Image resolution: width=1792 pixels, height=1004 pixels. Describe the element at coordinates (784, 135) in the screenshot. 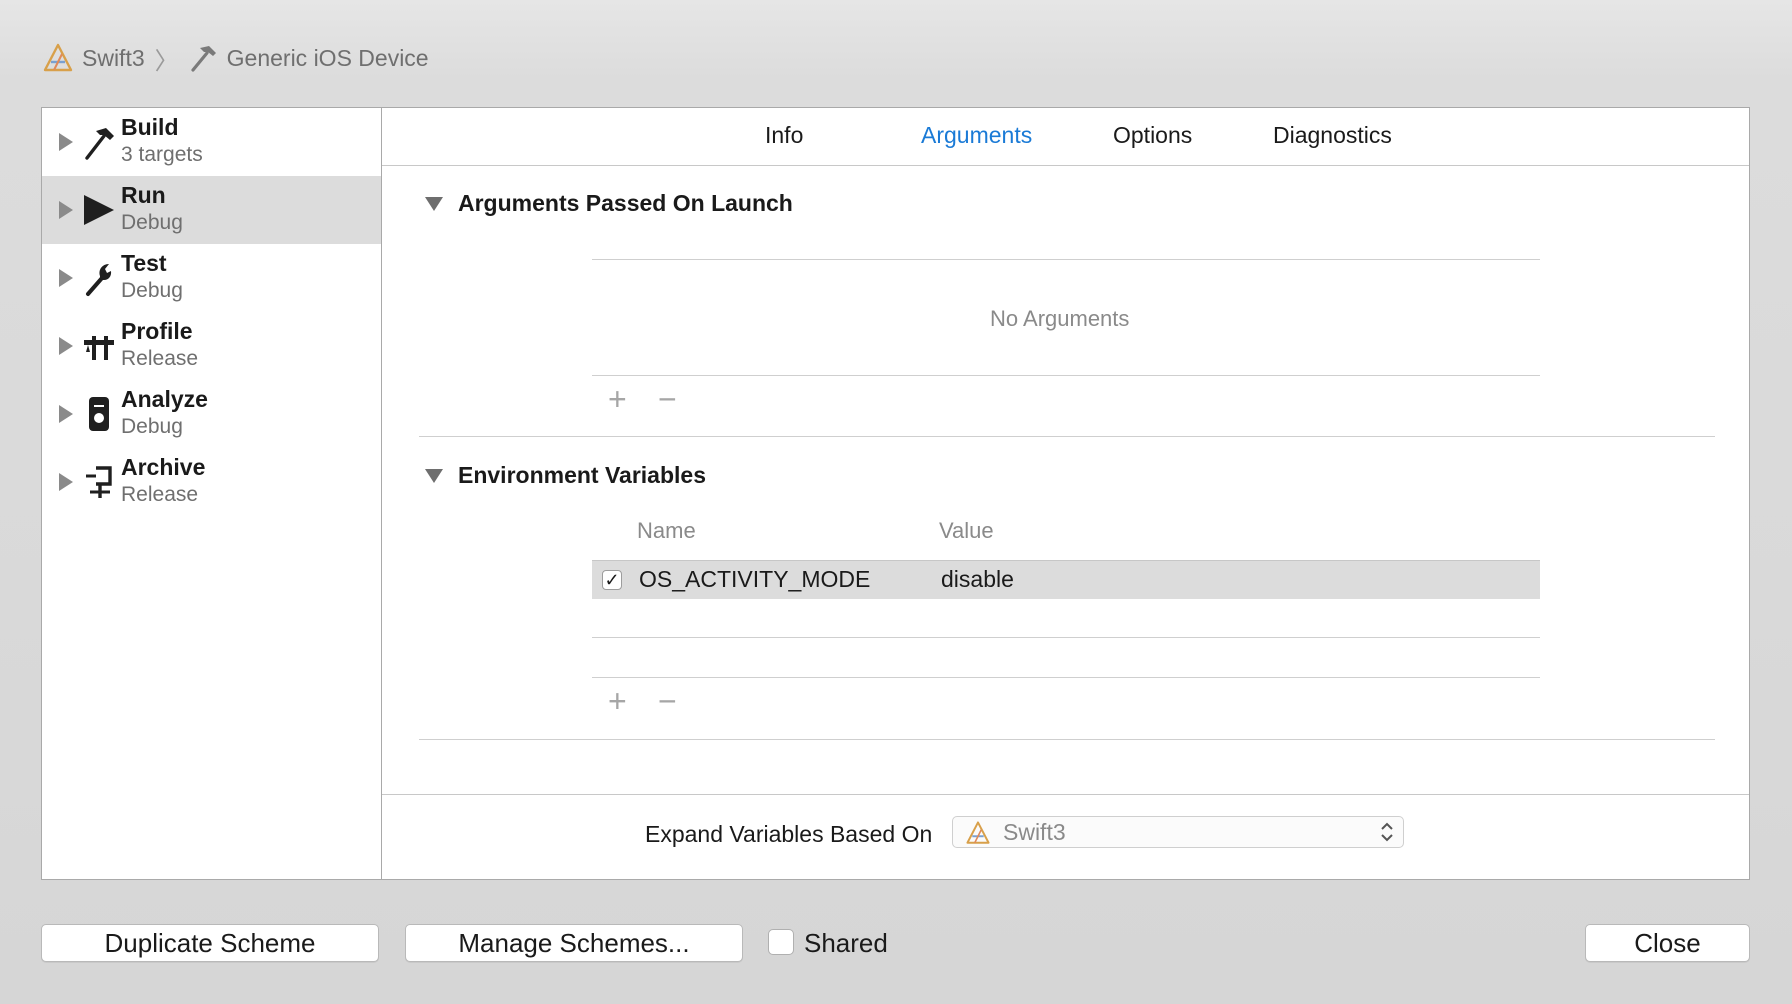

I see `tab-info: Info` at that location.